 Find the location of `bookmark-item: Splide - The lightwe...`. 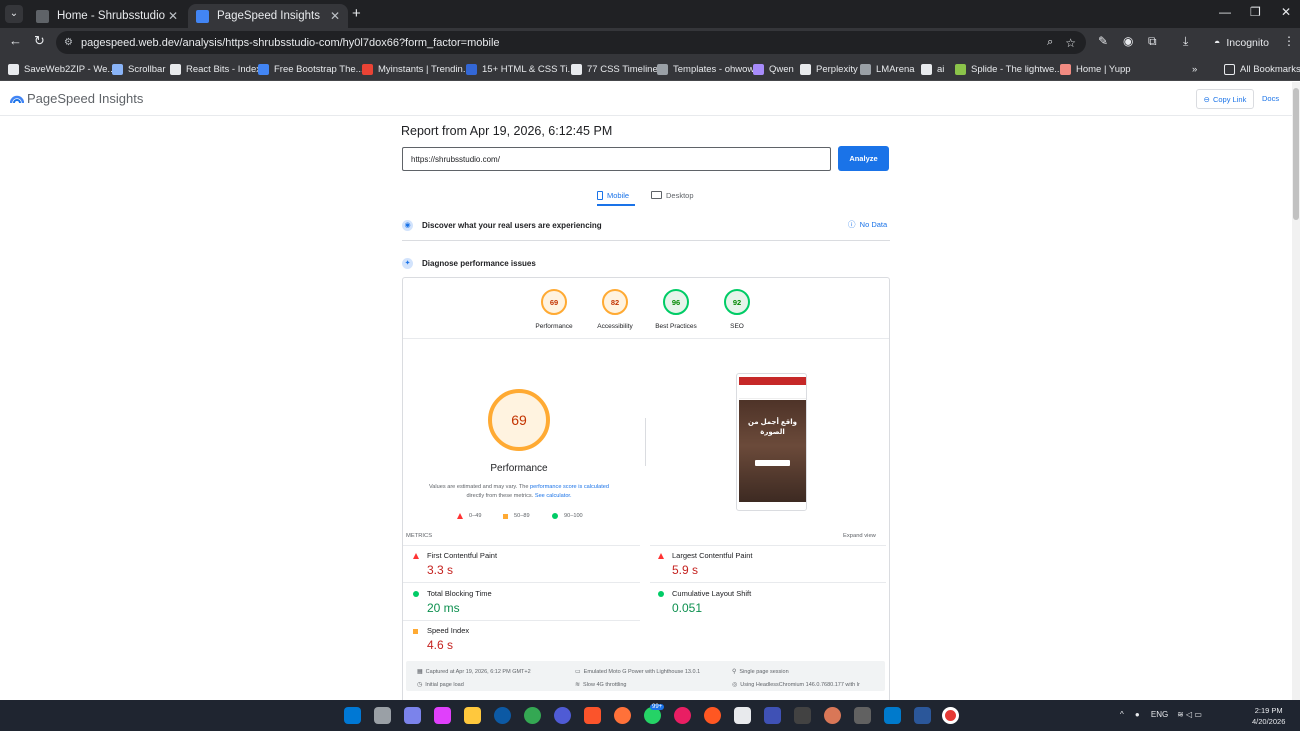

bookmark-item: Splide - The lightwe... is located at coordinates (1008, 69).